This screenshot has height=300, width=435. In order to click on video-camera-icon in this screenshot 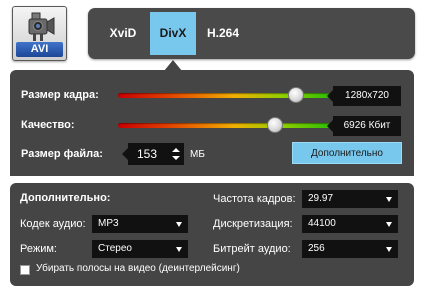, I will do `click(41, 26)`.